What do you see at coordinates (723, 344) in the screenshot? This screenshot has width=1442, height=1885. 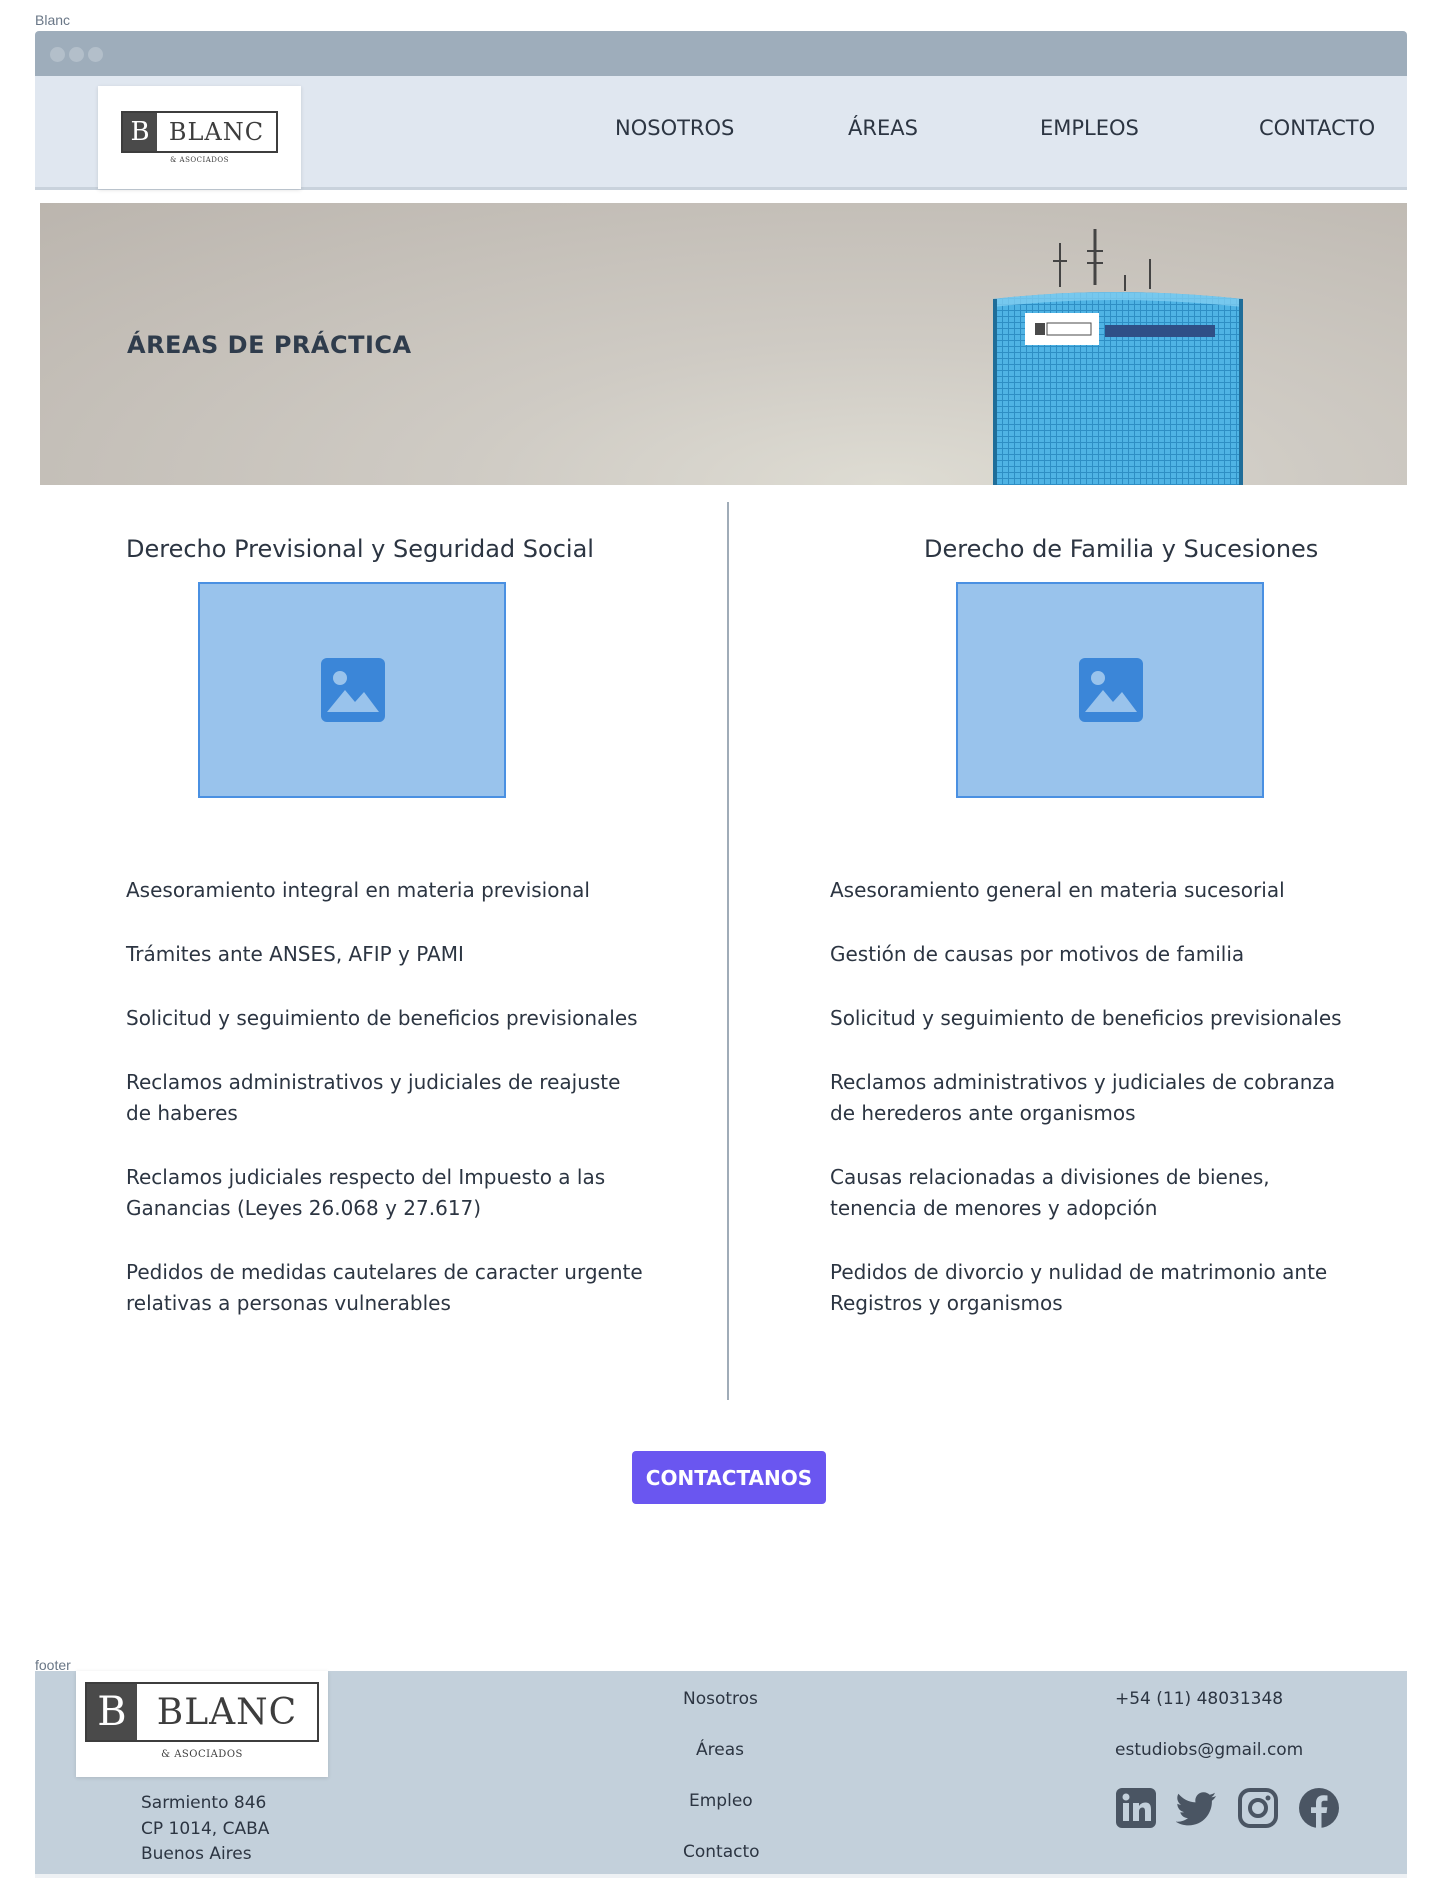 I see `hero-banner: ÁREAS DE PRÁCTICA` at bounding box center [723, 344].